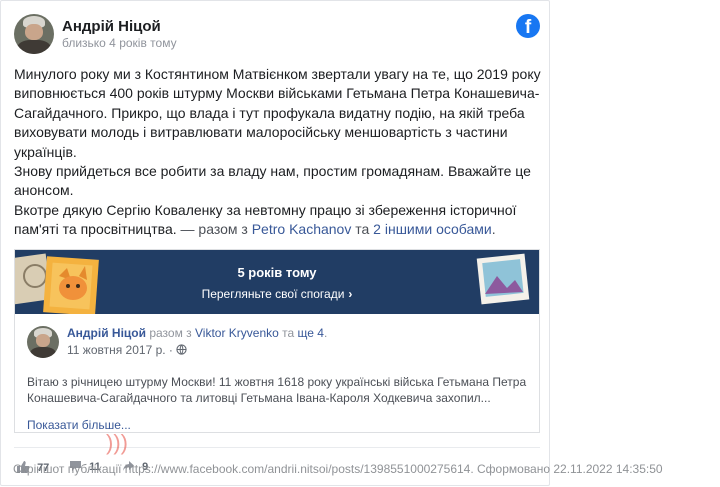 This screenshot has width=720, height=487. I want to click on inner-author-name: Андрій Ніцой, so click(106, 333).